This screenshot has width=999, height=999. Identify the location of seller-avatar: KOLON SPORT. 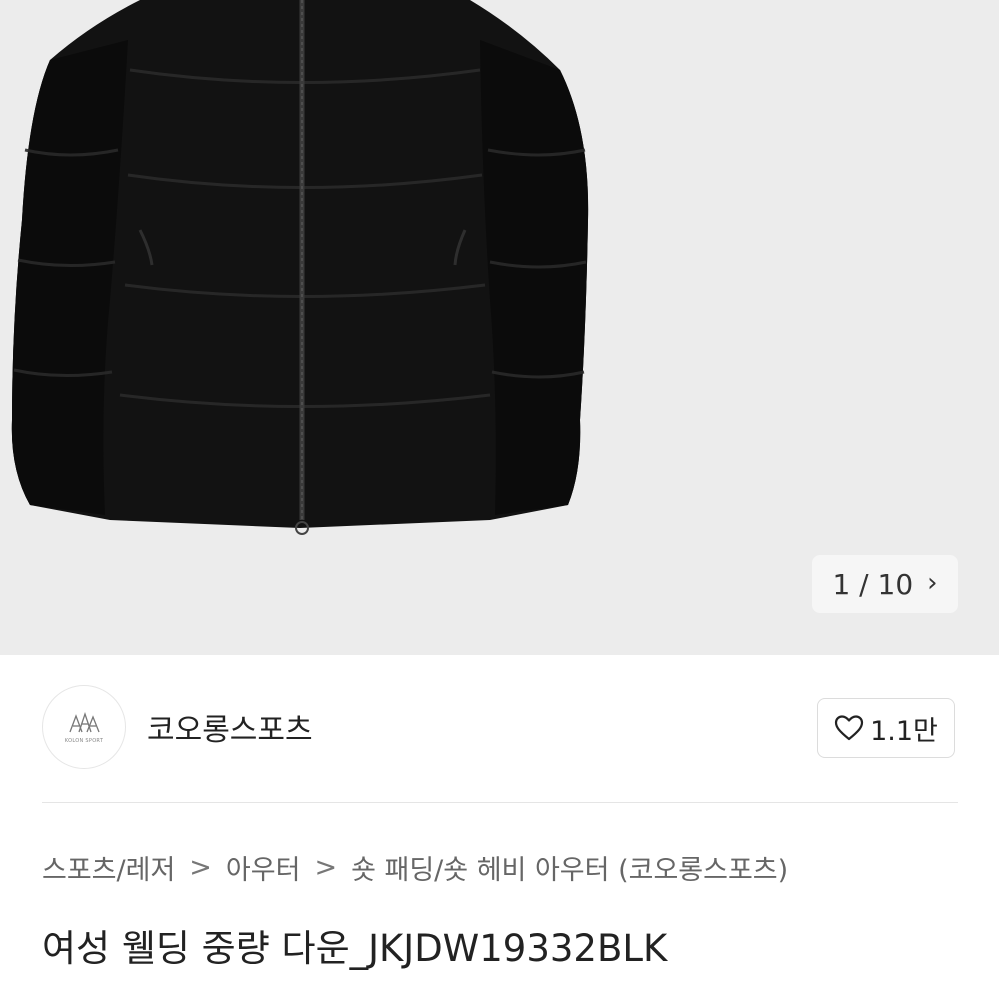
(84, 727).